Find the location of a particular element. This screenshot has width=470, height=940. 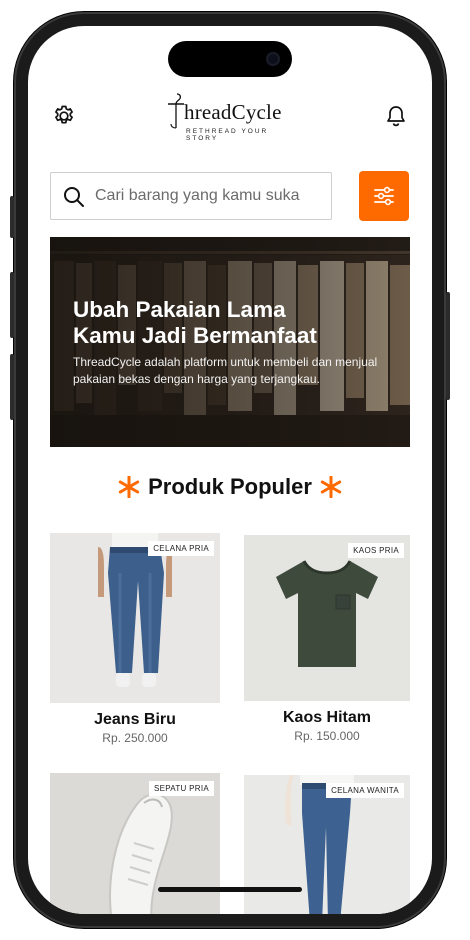

search-icon is located at coordinates (74, 197).